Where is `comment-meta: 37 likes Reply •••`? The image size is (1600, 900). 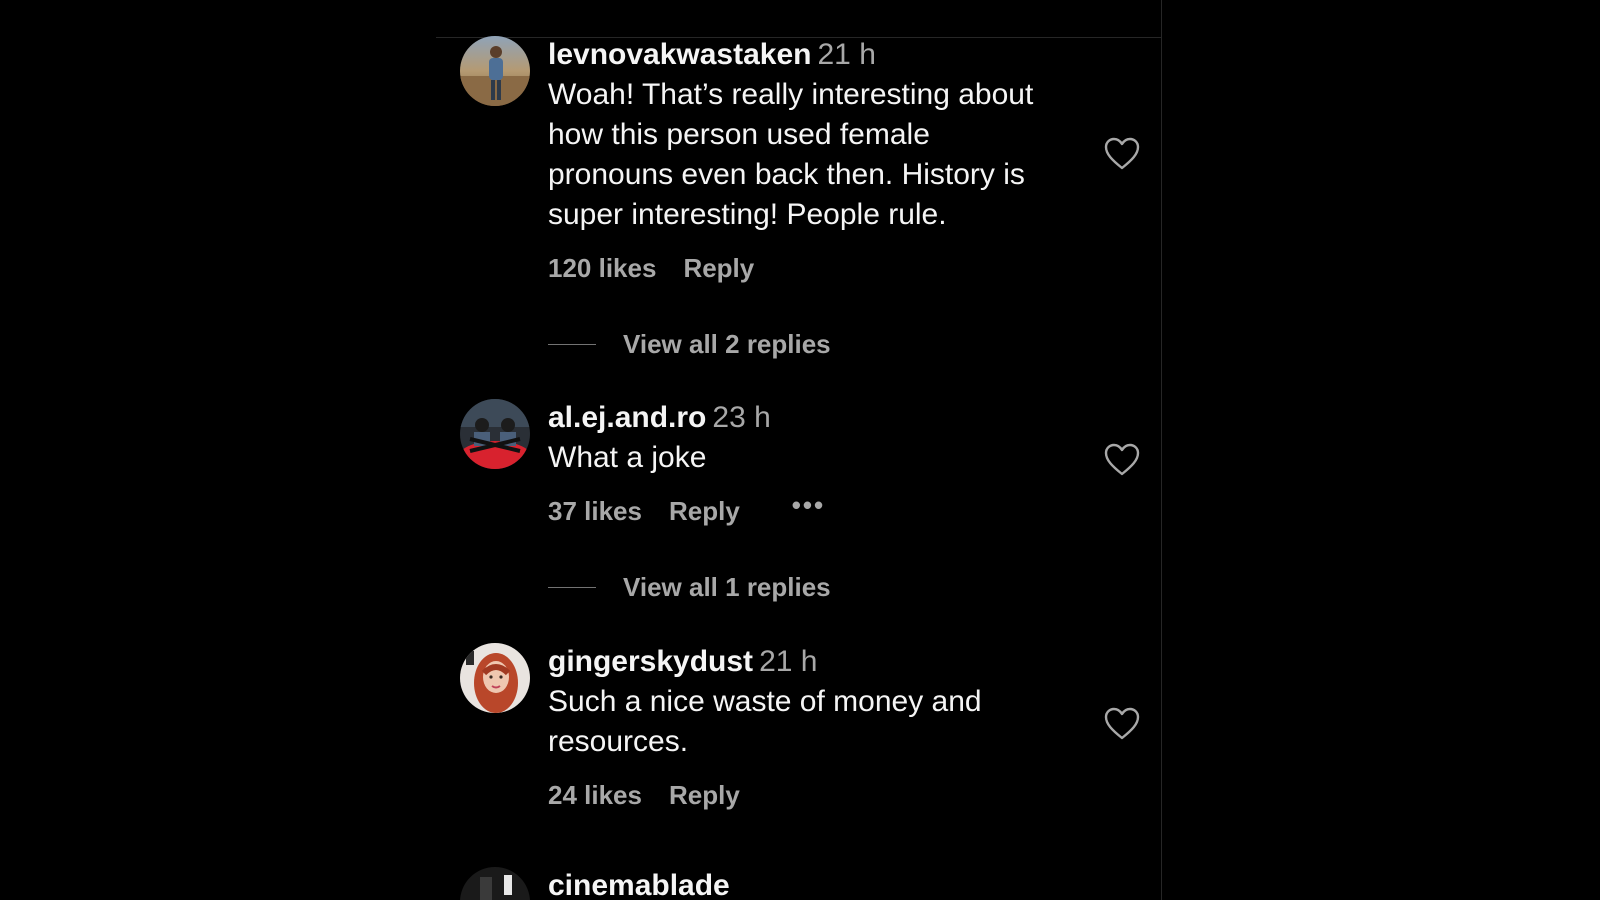
comment-meta: 37 likes Reply ••• is located at coordinates (808, 509).